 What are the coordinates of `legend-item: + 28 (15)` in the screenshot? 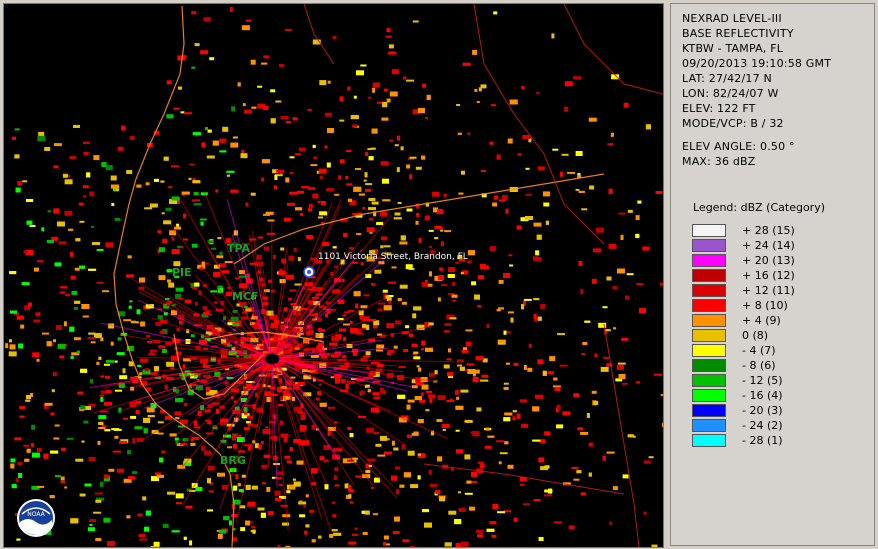 It's located at (772, 231).